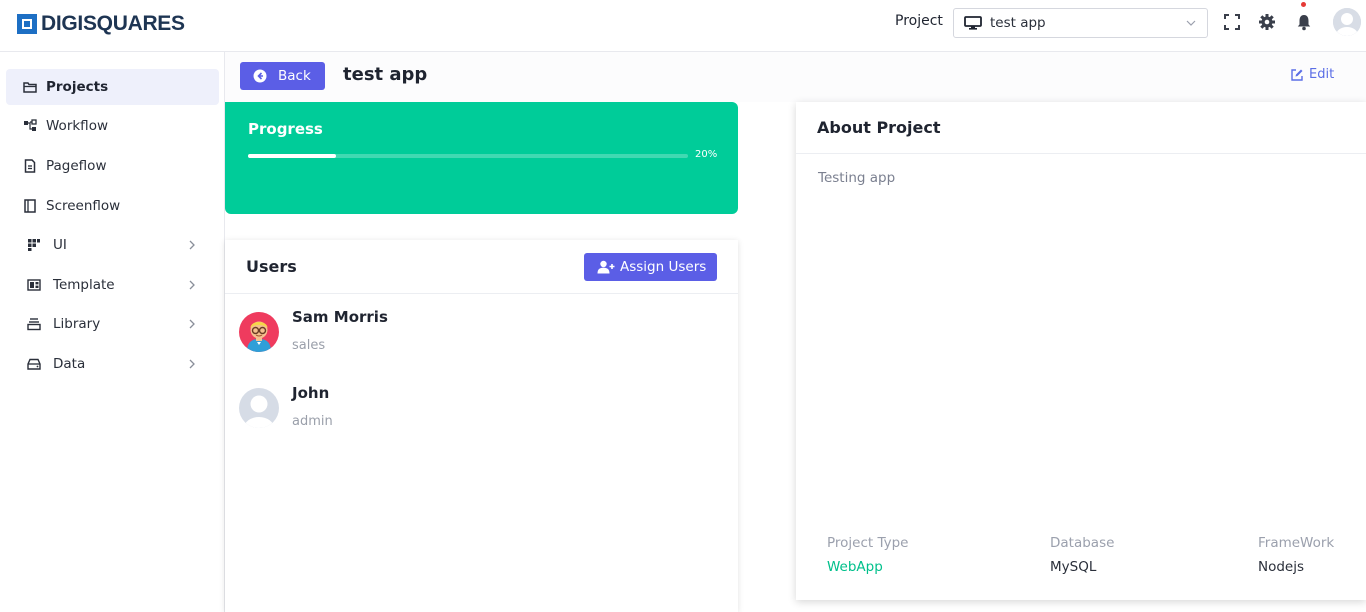 Image resolution: width=1366 pixels, height=612 pixels. What do you see at coordinates (60, 245) in the screenshot?
I see `sidebar-item-label: UI` at bounding box center [60, 245].